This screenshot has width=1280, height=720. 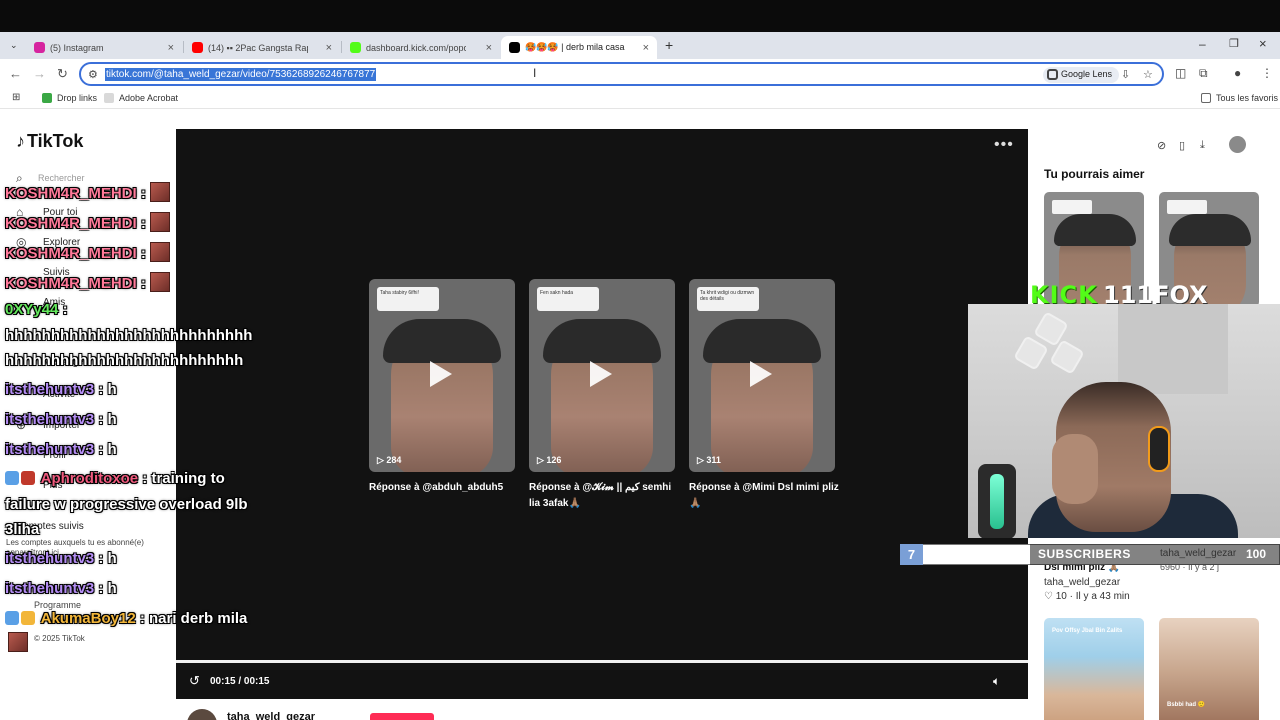 What do you see at coordinates (1187, 207) in the screenshot?
I see `thumbnail-tag` at bounding box center [1187, 207].